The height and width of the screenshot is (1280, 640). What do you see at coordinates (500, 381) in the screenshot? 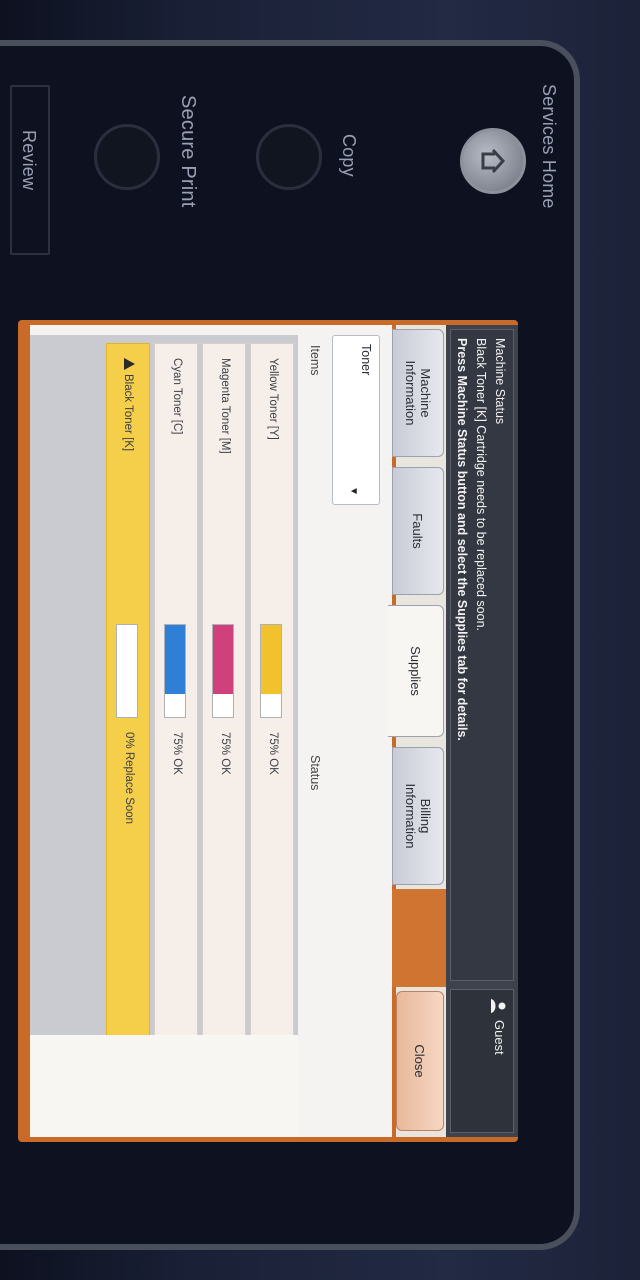
I see `status-title: Machine Status` at bounding box center [500, 381].